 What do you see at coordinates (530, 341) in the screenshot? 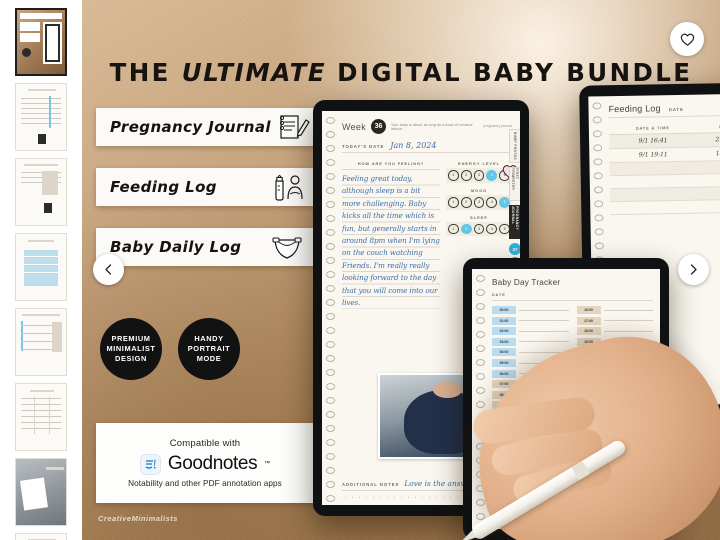
I see `time-row: 03:00` at bounding box center [530, 341].